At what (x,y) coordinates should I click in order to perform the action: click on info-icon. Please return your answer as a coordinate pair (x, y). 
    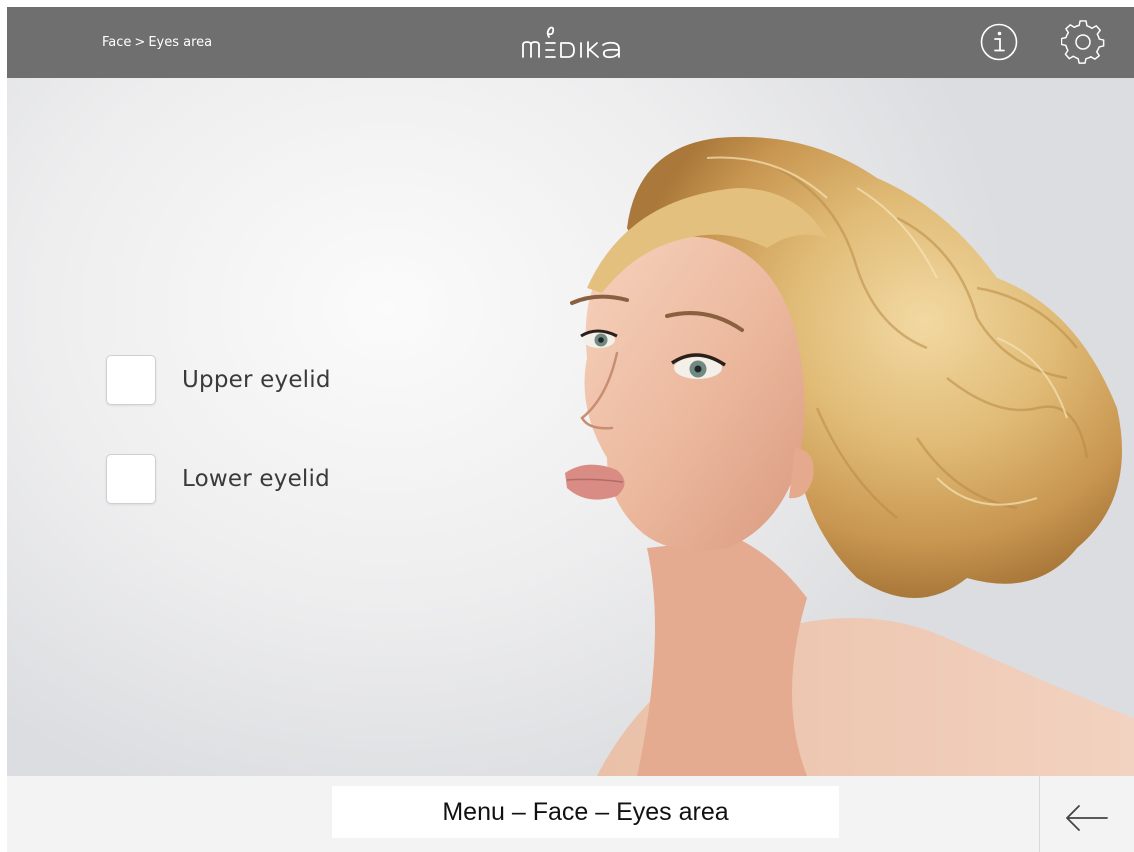
    Looking at the image, I should click on (999, 42).